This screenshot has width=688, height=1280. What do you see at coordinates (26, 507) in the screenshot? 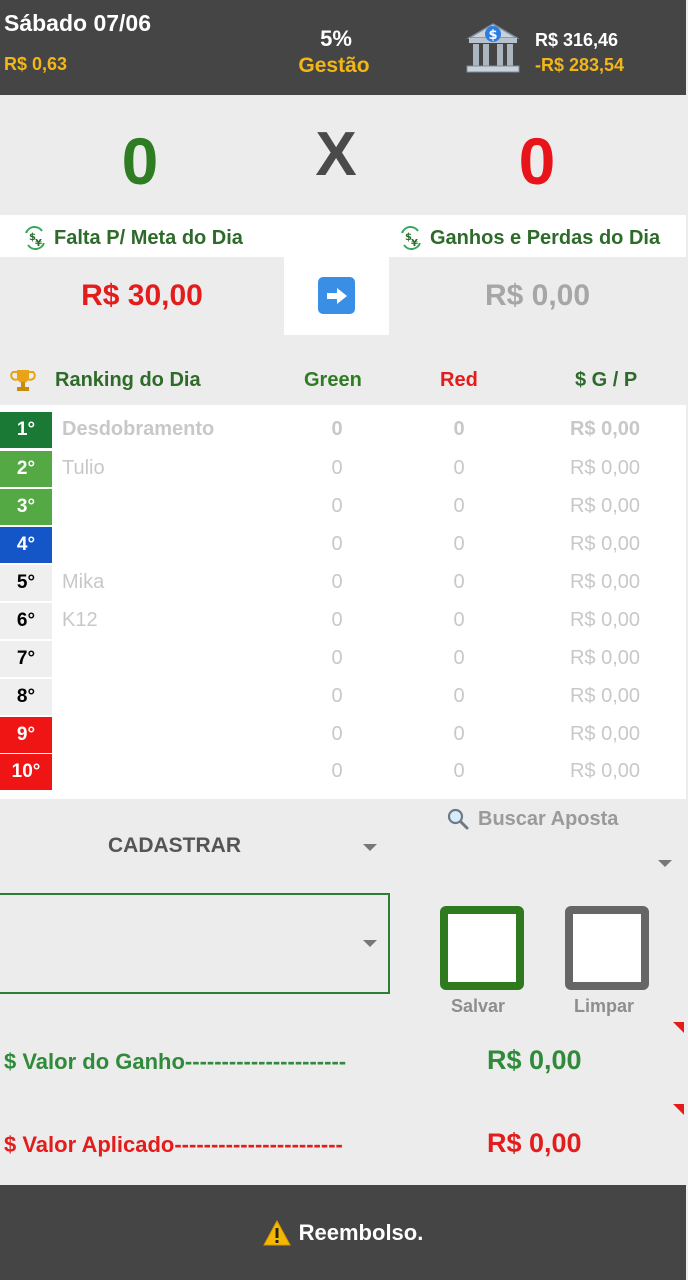
I see `position-badge: 3°` at bounding box center [26, 507].